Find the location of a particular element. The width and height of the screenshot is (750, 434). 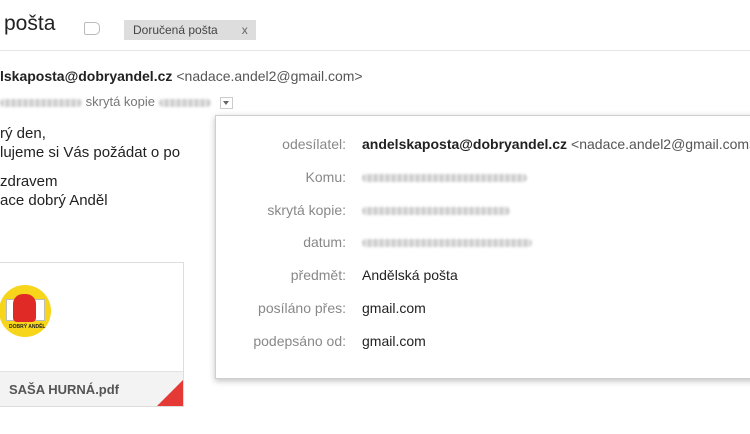

body-line: ace dobrý Anděl is located at coordinates (54, 200).